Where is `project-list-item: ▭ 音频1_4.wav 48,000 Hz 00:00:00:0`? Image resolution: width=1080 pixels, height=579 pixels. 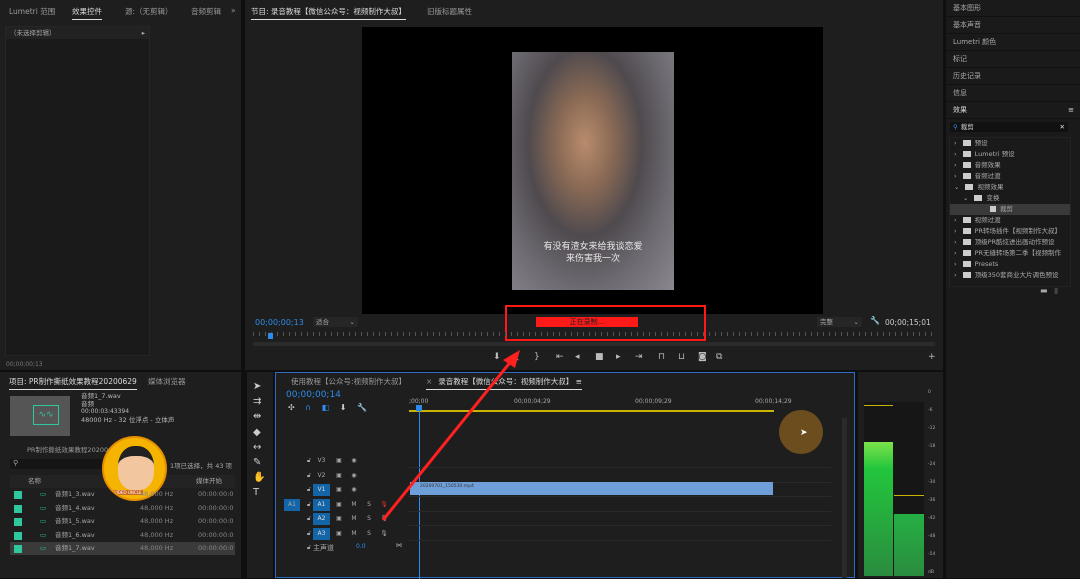
project-list-item: ▭ 音频1_4.wav 48,000 Hz 00:00:00:0 is located at coordinates (122, 508).